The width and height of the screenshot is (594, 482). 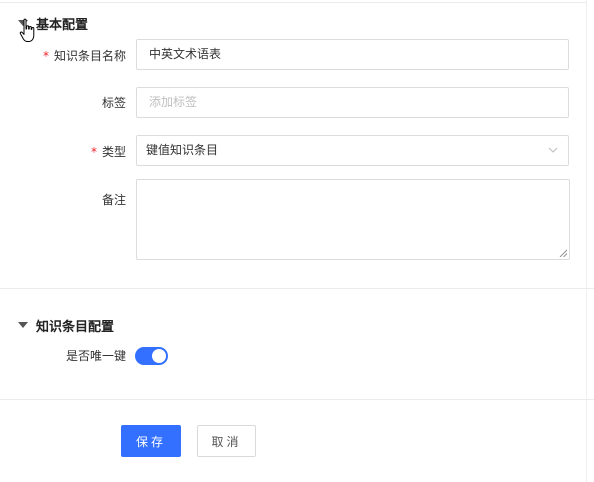 I want to click on top-divider, so click(x=293, y=2).